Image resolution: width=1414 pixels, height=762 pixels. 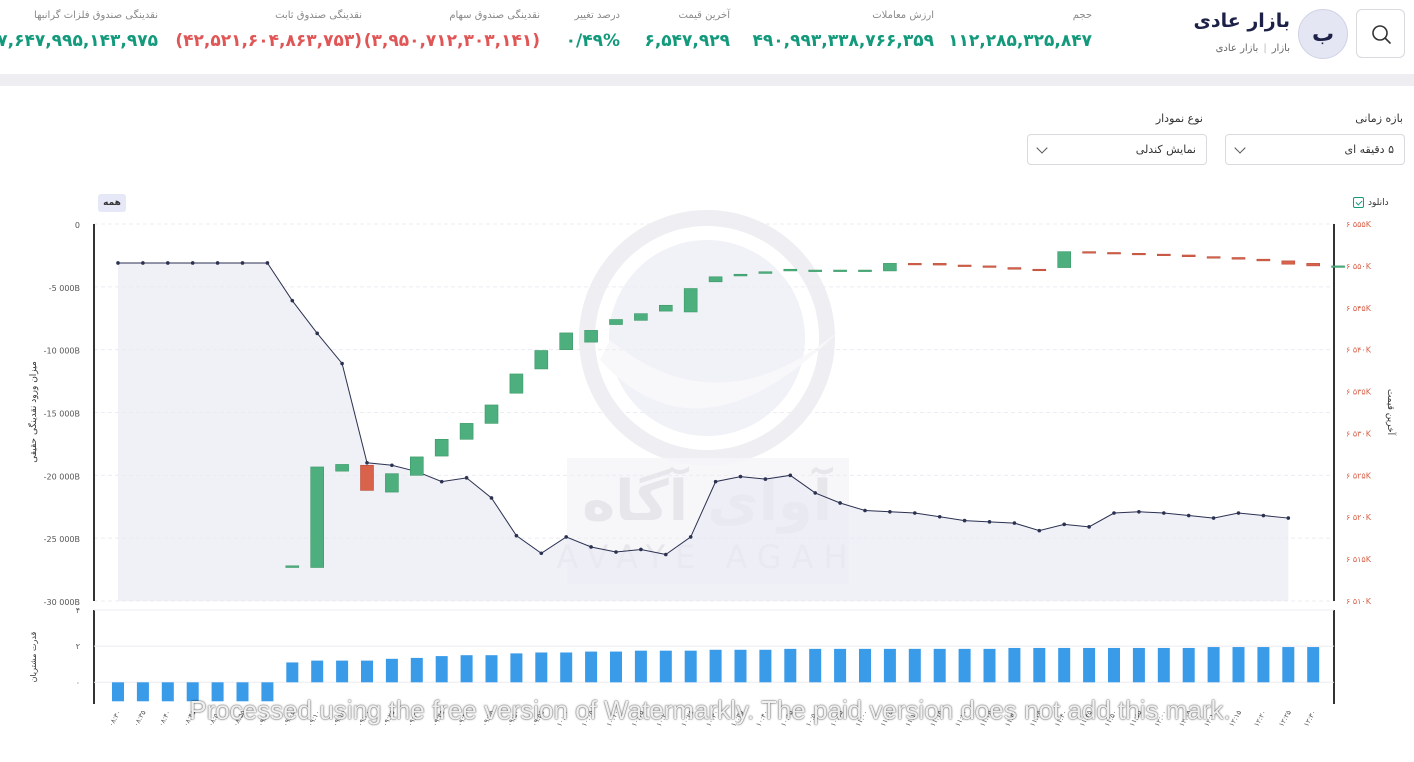 What do you see at coordinates (1359, 350) in the screenshot?
I see `right-axis-tick-label: ۶ ۵۴۰K` at bounding box center [1359, 350].